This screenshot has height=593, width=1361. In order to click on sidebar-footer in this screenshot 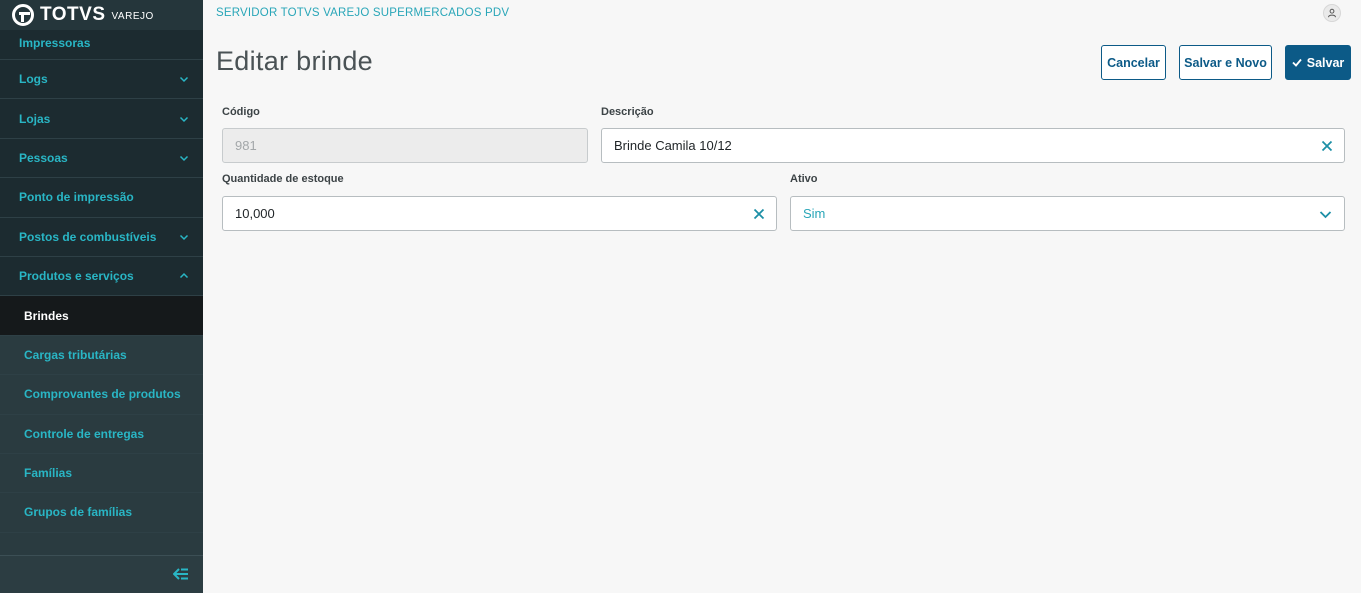, I will do `click(101, 574)`.